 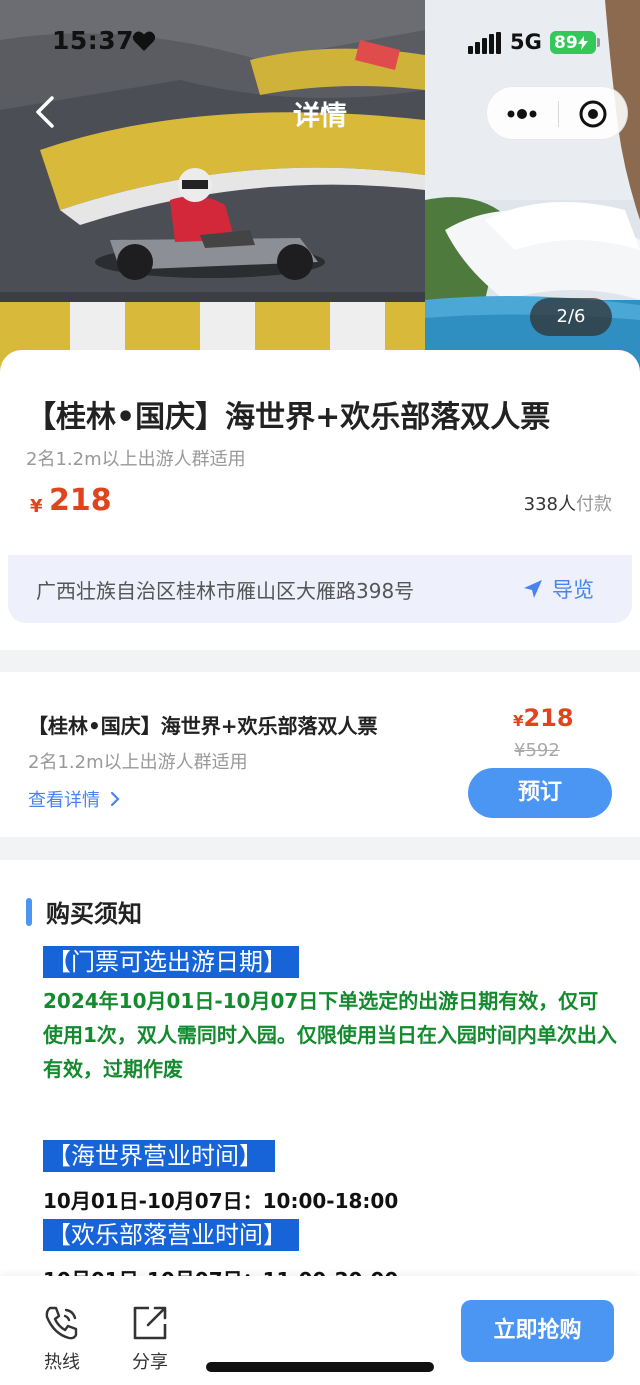 I want to click on network-type: 5G, so click(x=526, y=42).